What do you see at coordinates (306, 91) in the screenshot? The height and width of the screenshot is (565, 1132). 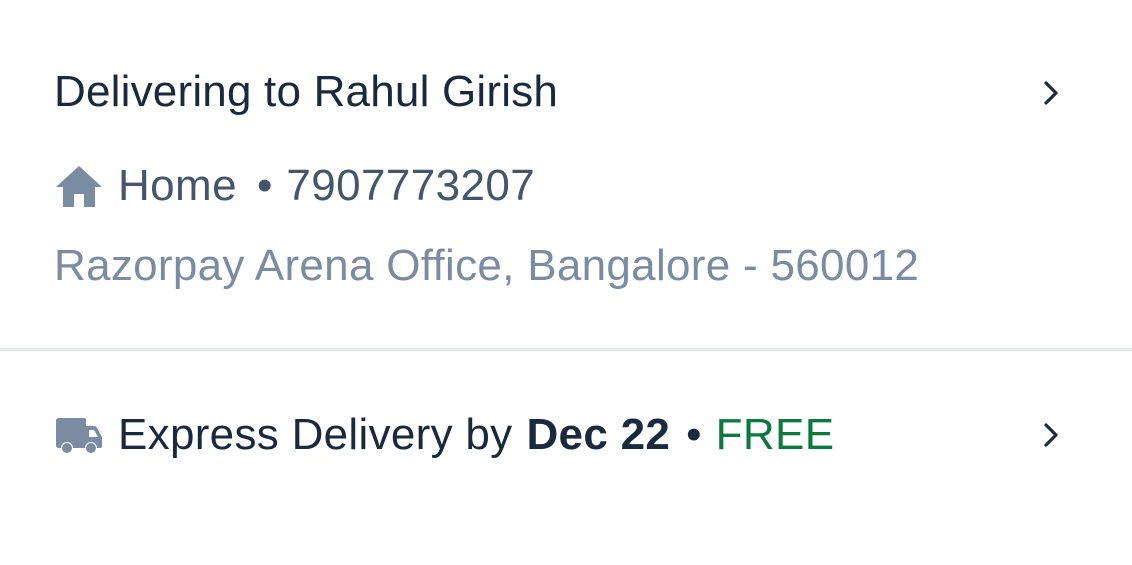 I see `delivery-recipient-title: Delivering to Rahul Girish` at bounding box center [306, 91].